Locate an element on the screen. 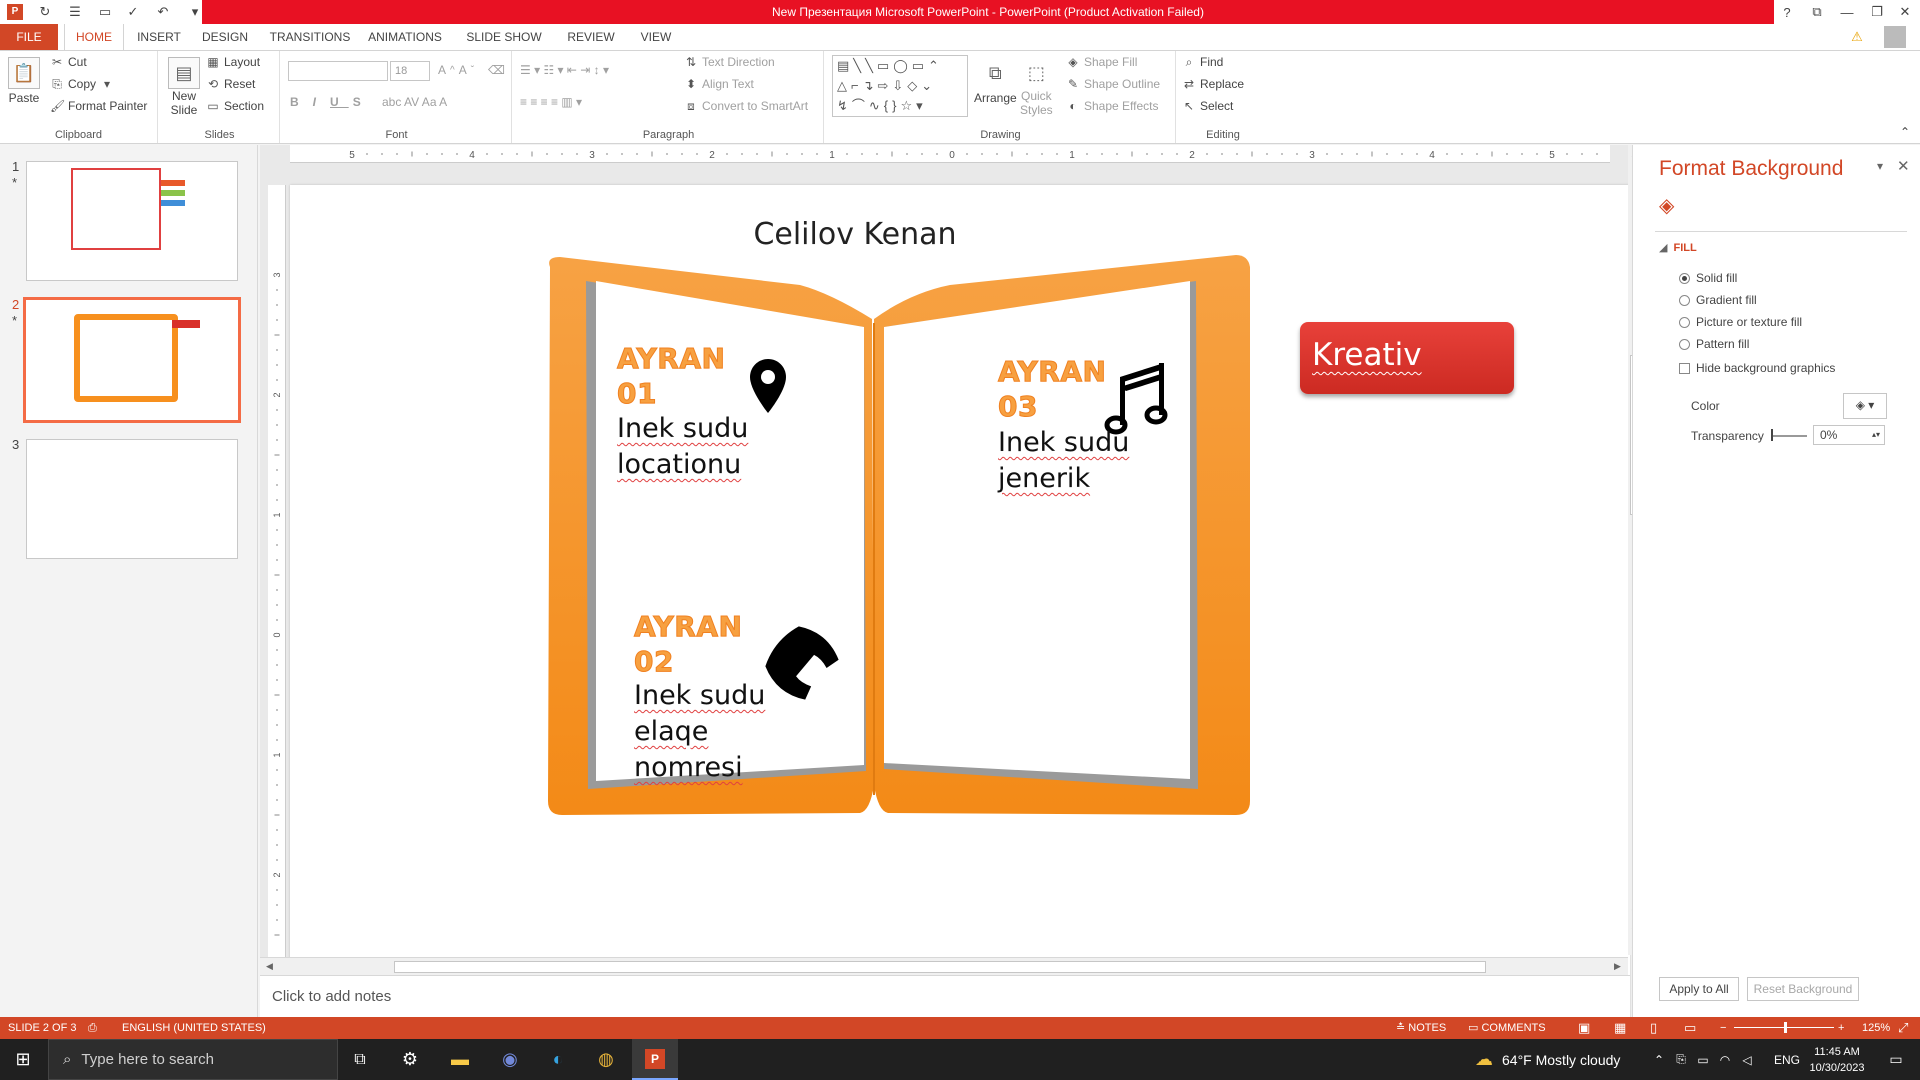 The image size is (1920, 1080). fill-bucket-icon: ◈ is located at coordinates (1666, 205).